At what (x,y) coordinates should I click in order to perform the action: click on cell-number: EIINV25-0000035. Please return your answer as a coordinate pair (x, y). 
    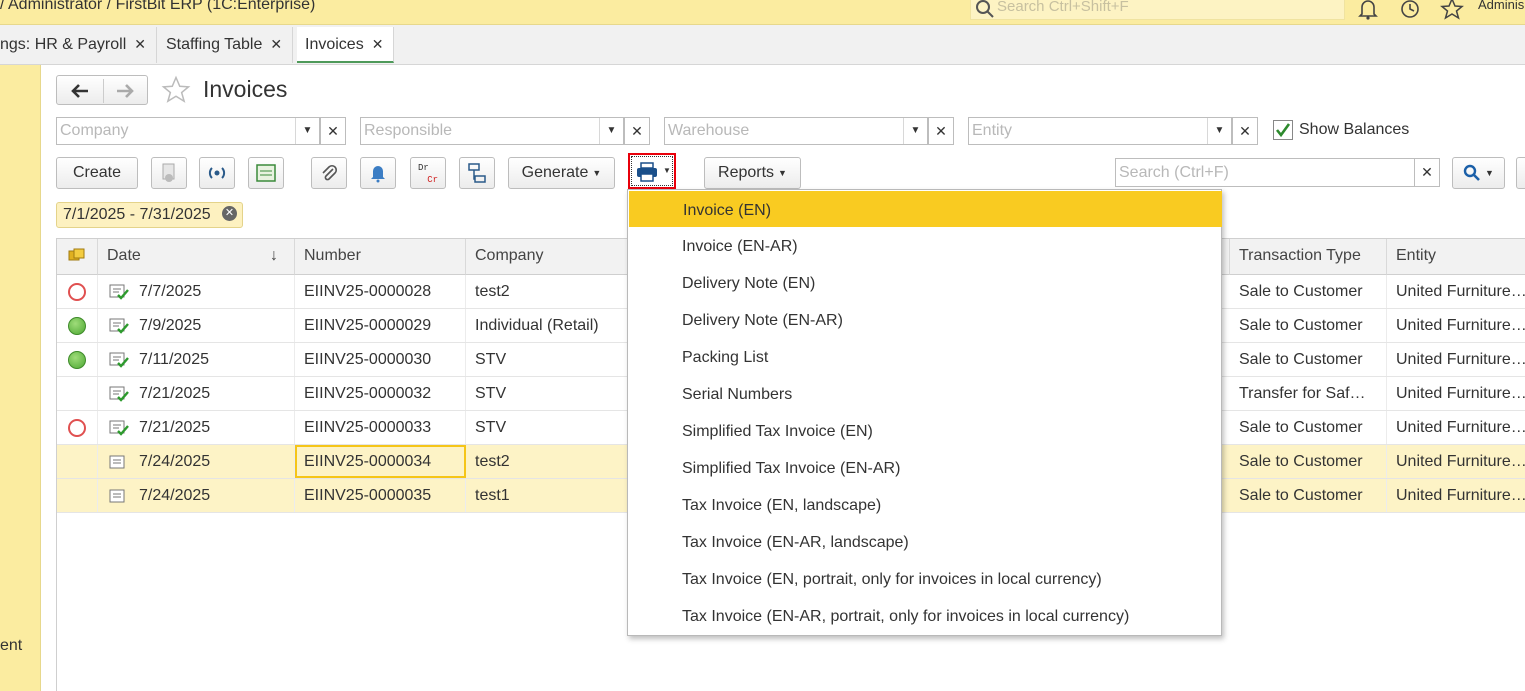
    Looking at the image, I should click on (380, 495).